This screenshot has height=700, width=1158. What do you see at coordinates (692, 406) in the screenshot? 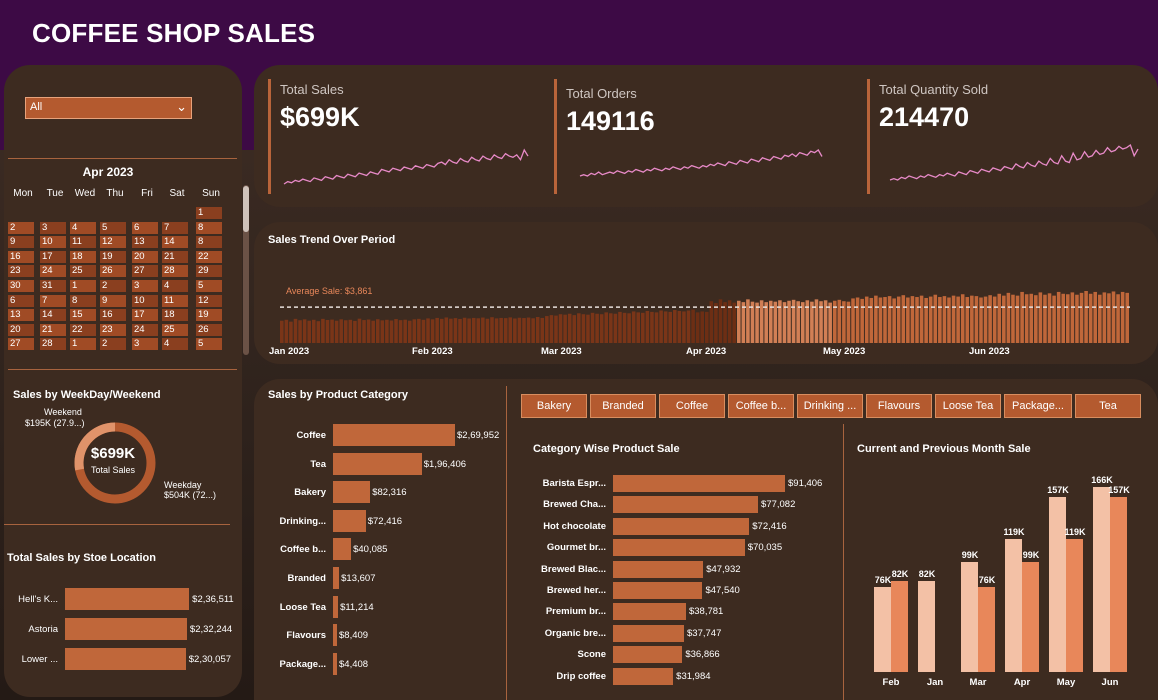
I see `product-tab: Coffee` at bounding box center [692, 406].